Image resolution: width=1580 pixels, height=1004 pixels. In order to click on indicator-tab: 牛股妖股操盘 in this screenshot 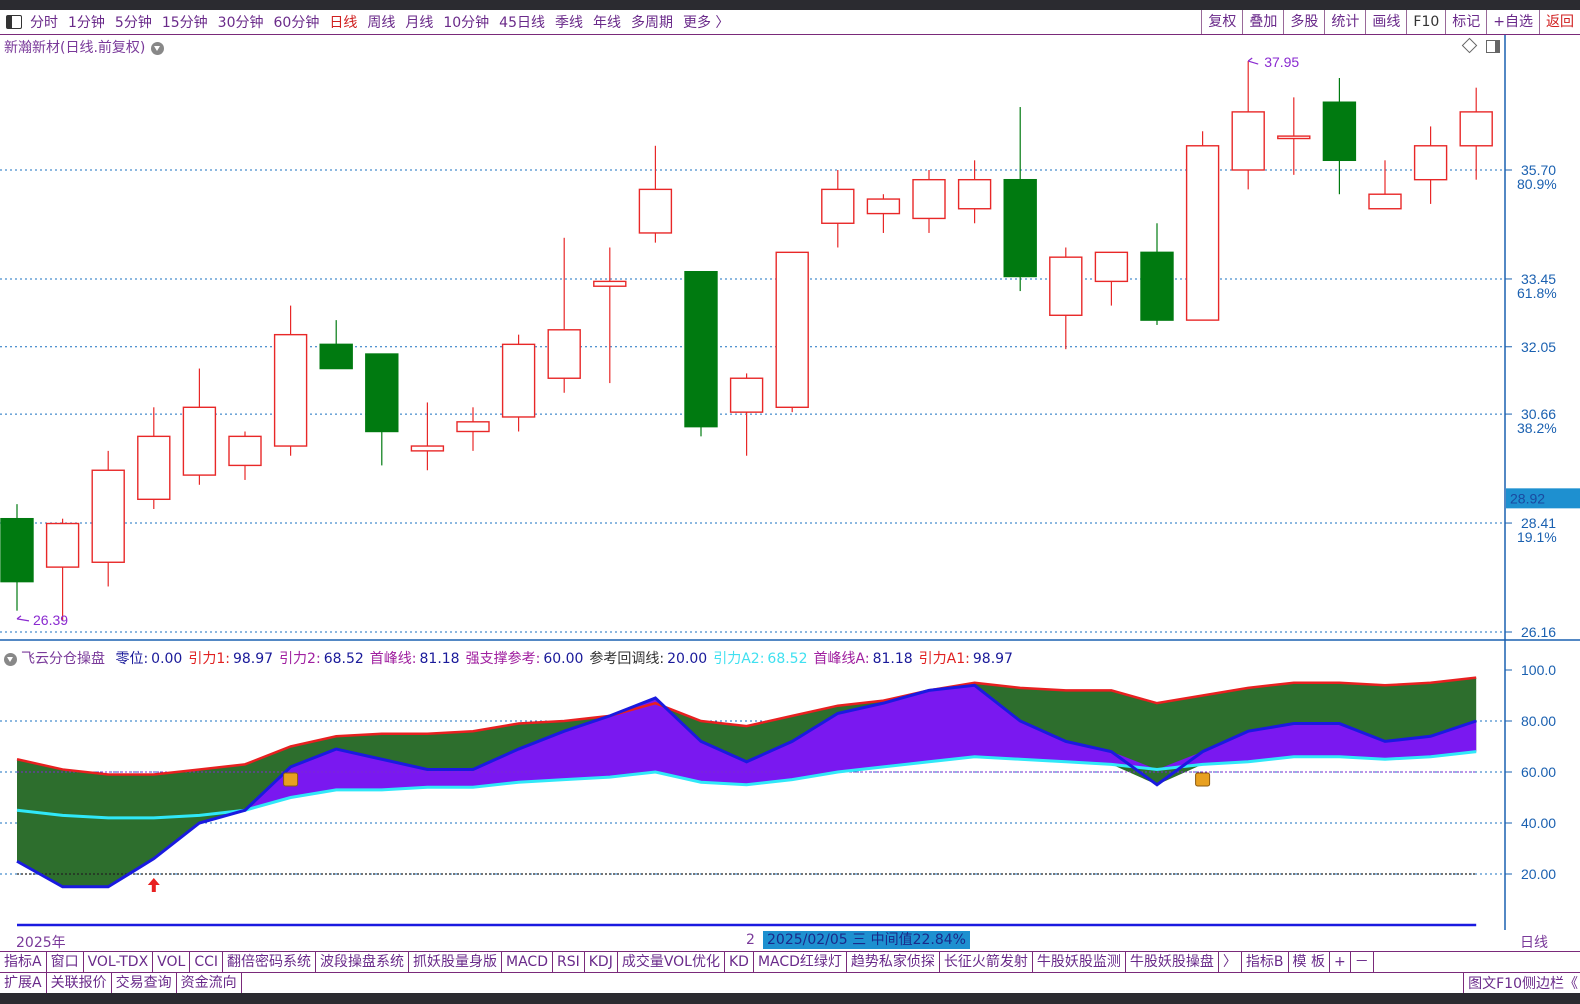, I will do `click(1172, 962)`.